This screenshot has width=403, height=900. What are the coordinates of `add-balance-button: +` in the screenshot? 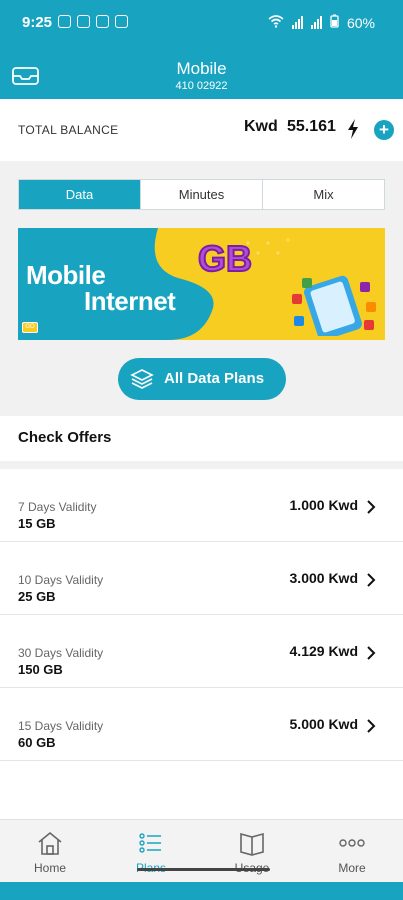 It's located at (384, 130).